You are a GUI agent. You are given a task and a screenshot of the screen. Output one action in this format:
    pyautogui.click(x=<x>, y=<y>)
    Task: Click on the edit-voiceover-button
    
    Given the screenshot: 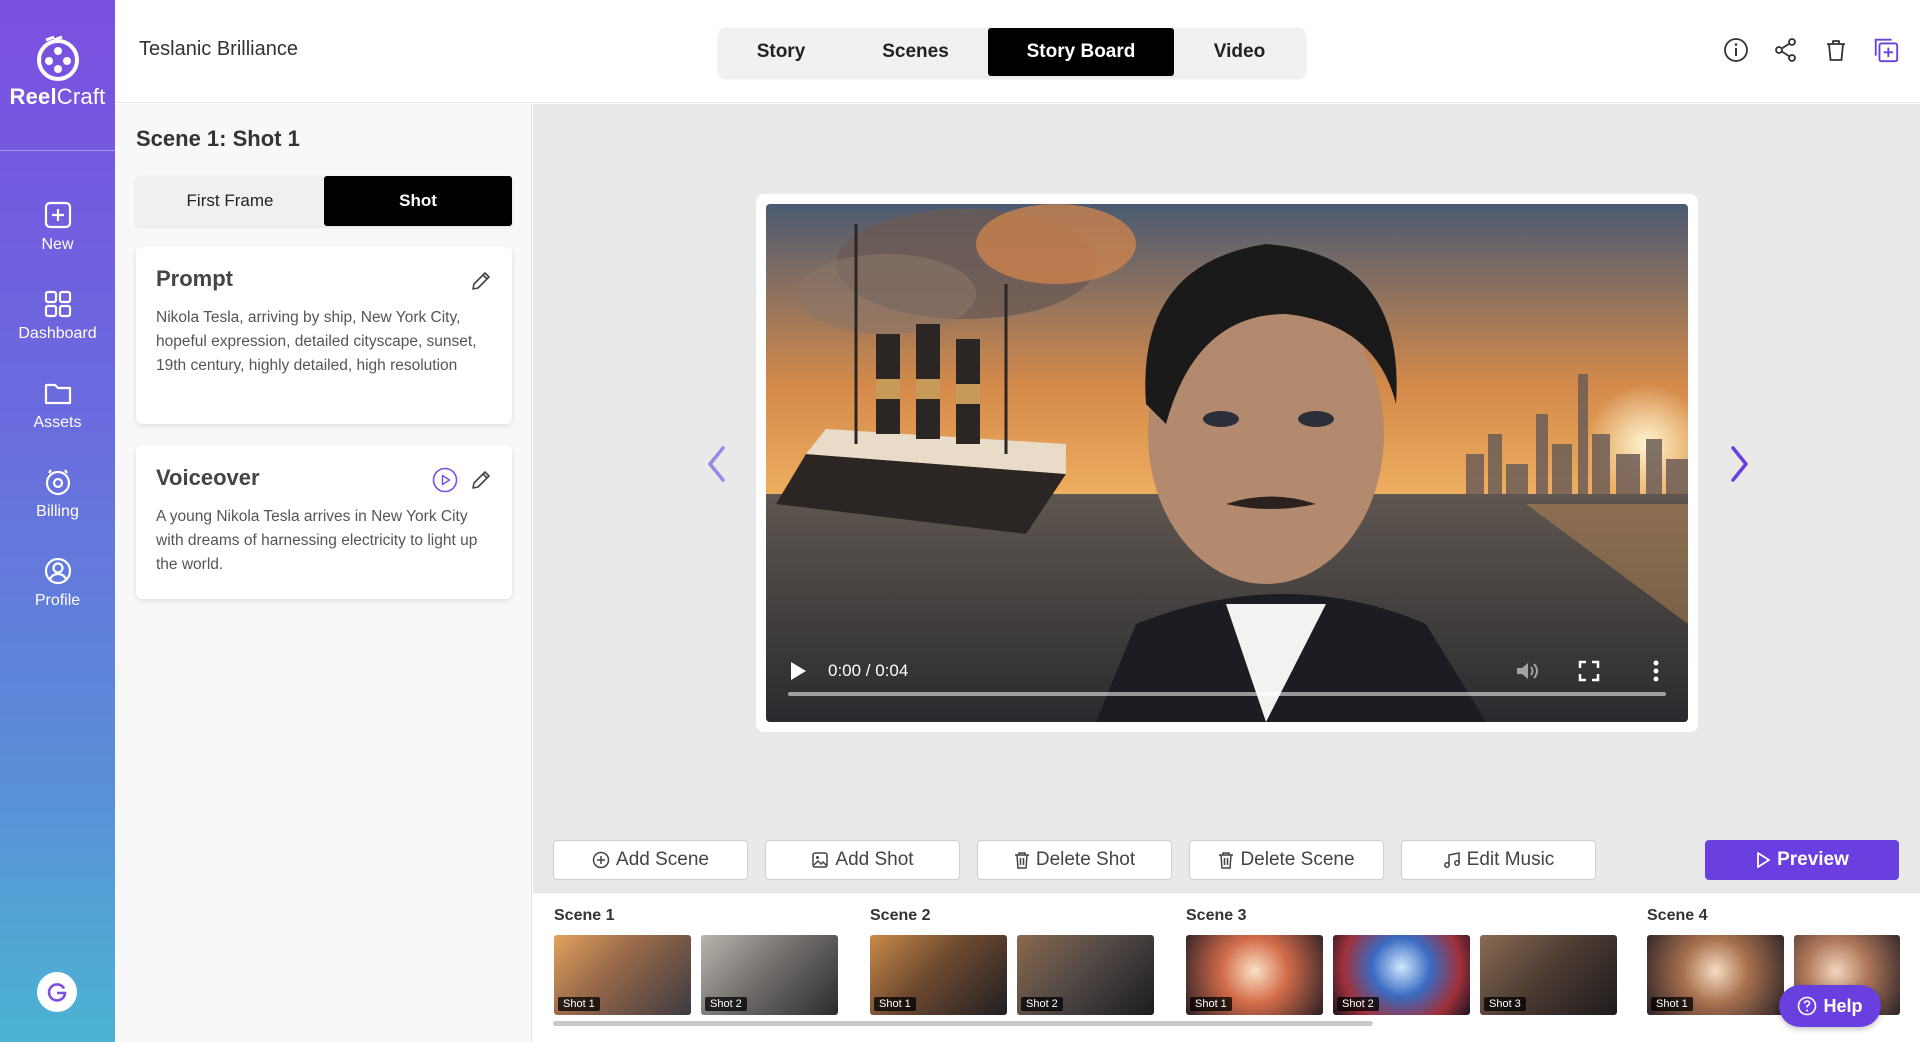 What is the action you would take?
    pyautogui.click(x=481, y=480)
    